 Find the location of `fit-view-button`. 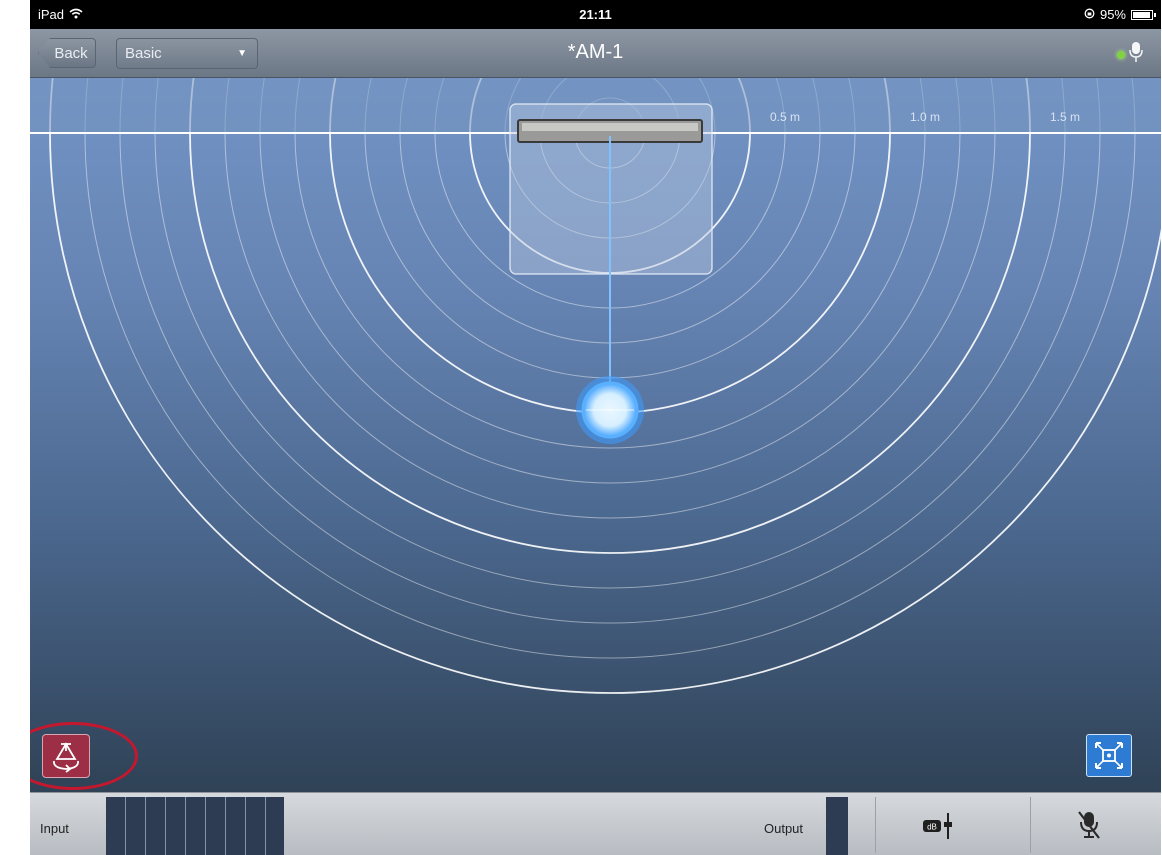

fit-view-button is located at coordinates (1109, 755).